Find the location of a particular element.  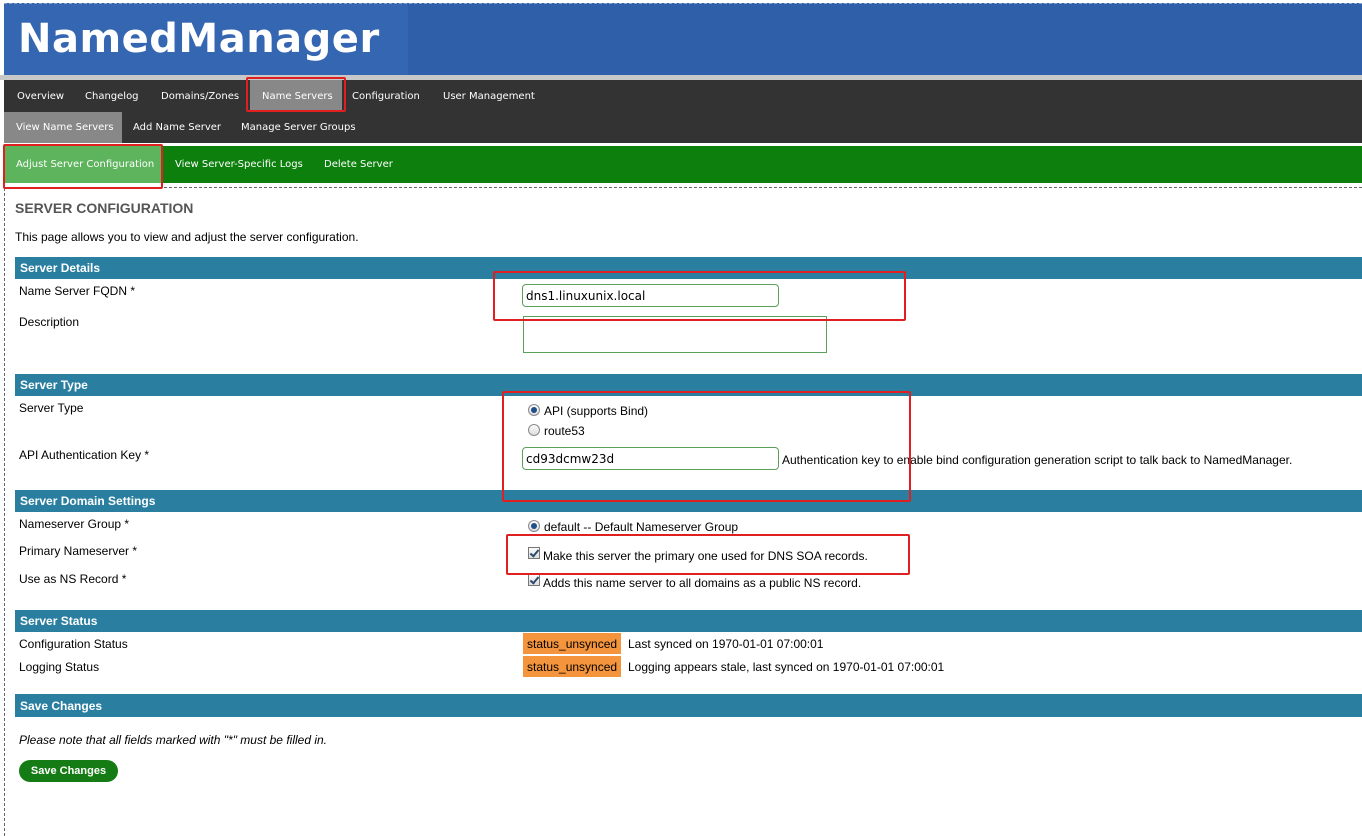

nav-name-servers: Name Servers is located at coordinates (296, 96).